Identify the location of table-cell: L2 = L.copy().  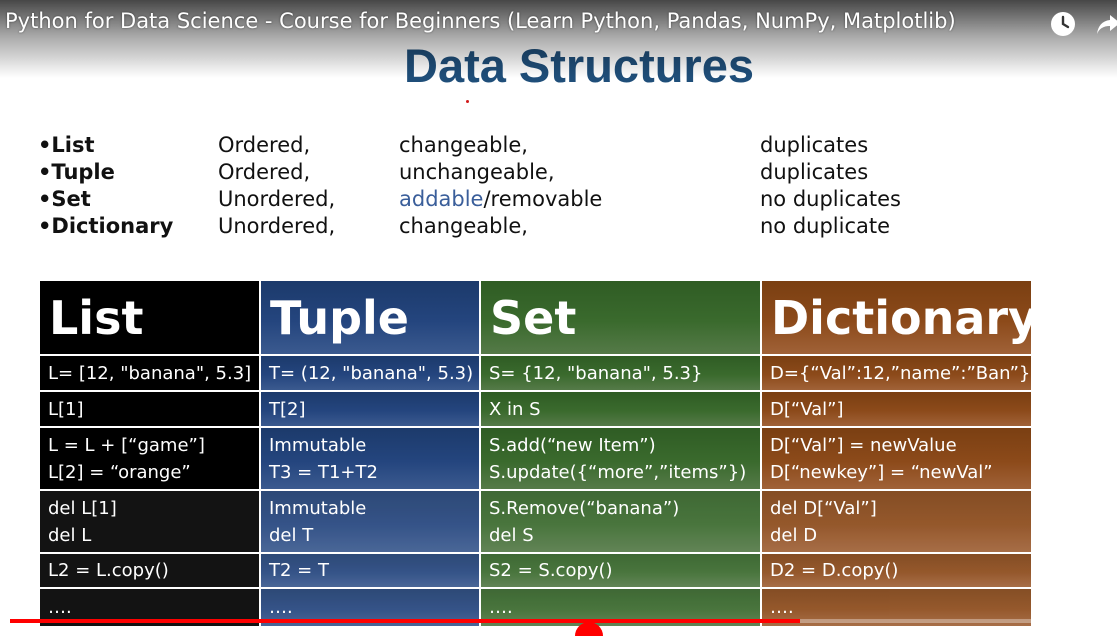
(150, 571).